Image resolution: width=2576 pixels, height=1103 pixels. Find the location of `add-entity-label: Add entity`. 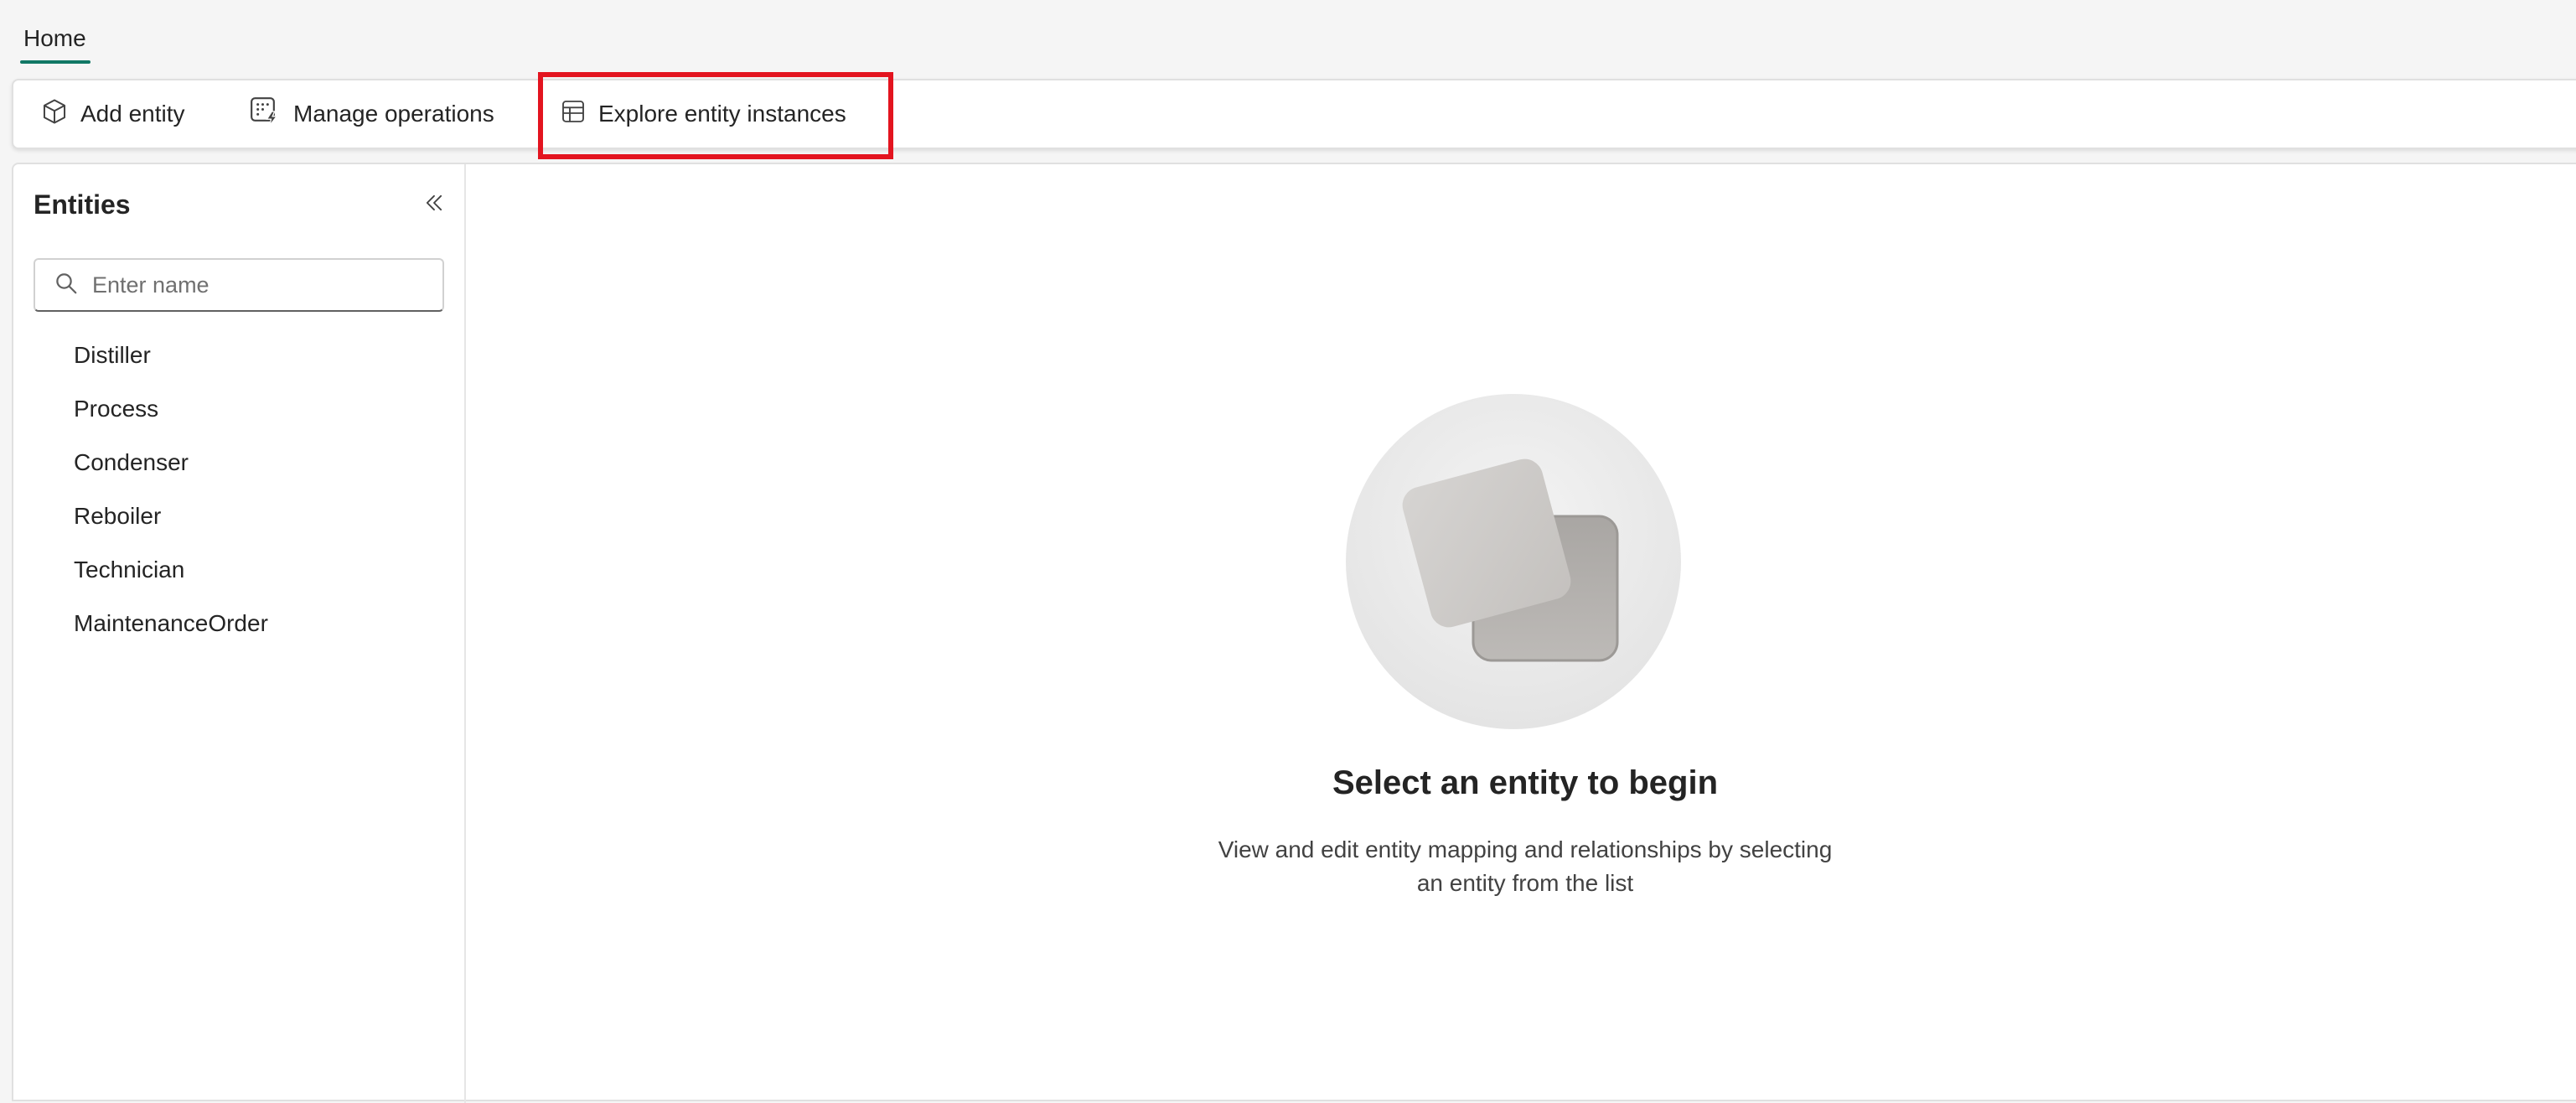

add-entity-label: Add entity is located at coordinates (132, 114).